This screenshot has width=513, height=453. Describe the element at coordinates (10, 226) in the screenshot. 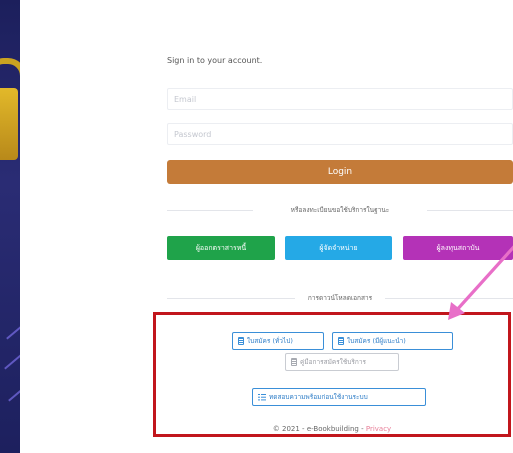

I see `side-banner` at that location.